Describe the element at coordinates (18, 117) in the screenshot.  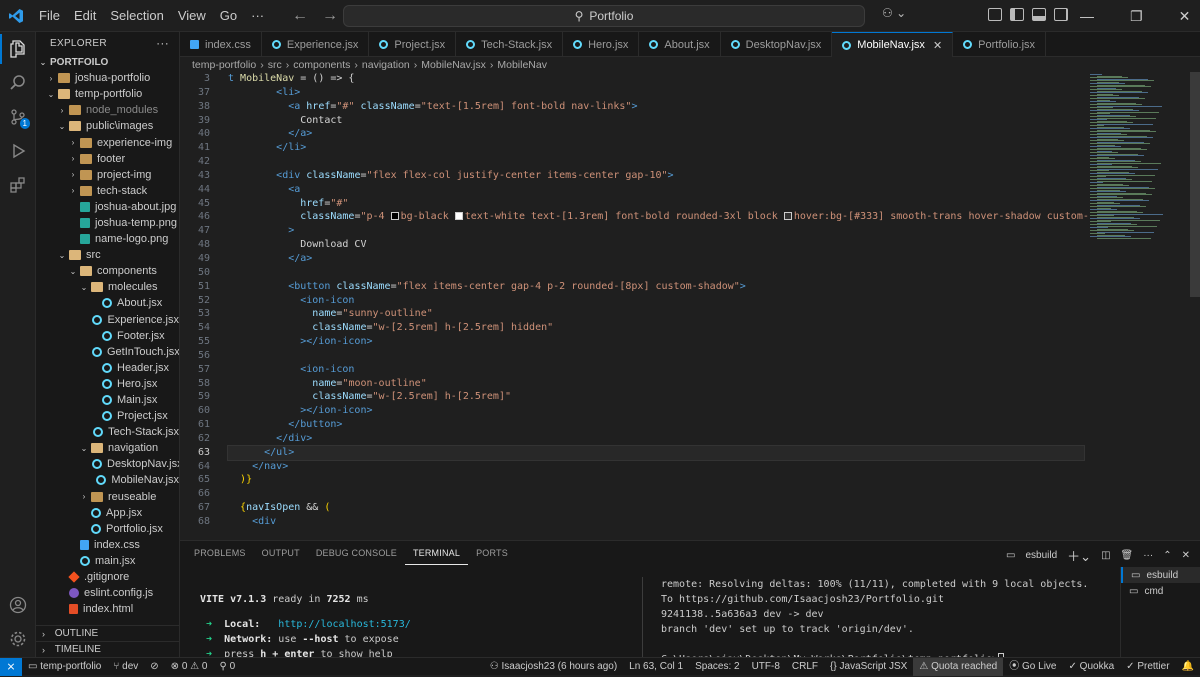
I see `source-control-icon: 1` at that location.